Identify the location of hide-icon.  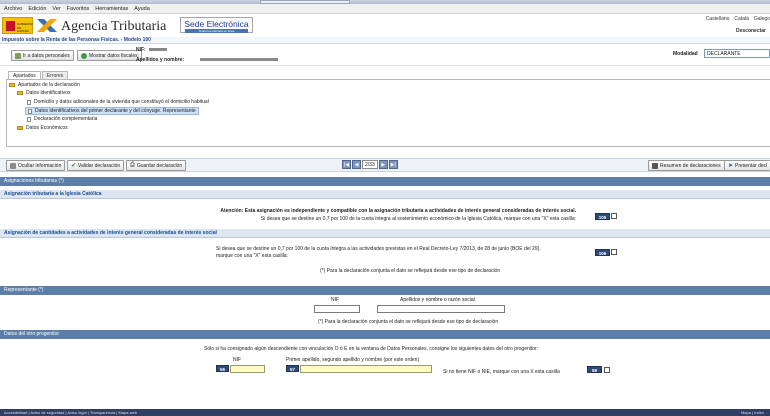
(13, 165).